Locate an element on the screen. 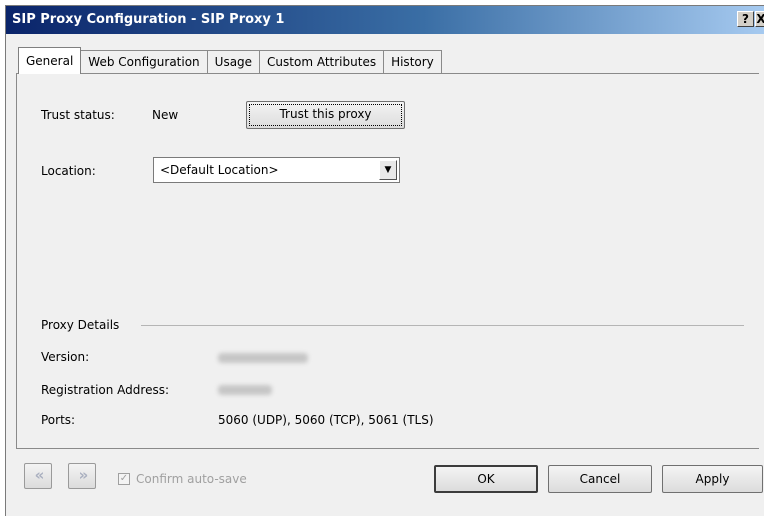 The width and height of the screenshot is (764, 516). ports-value: 5060 (UDP), 5060 (TCP), 5061 (TLS) is located at coordinates (326, 420).